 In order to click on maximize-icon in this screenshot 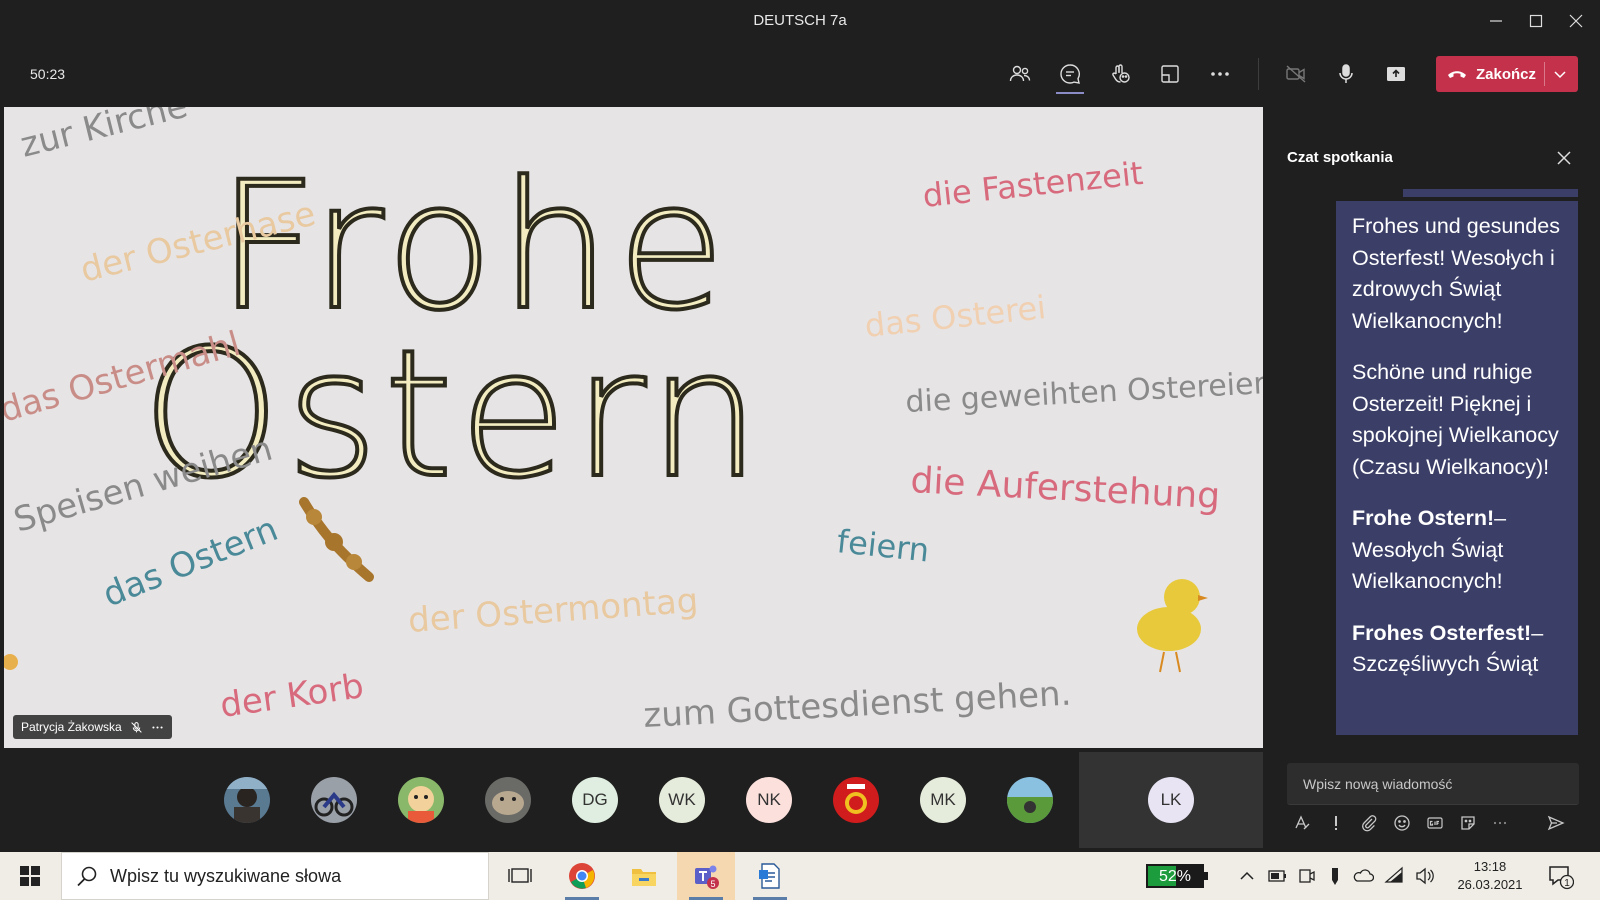, I will do `click(1536, 21)`.